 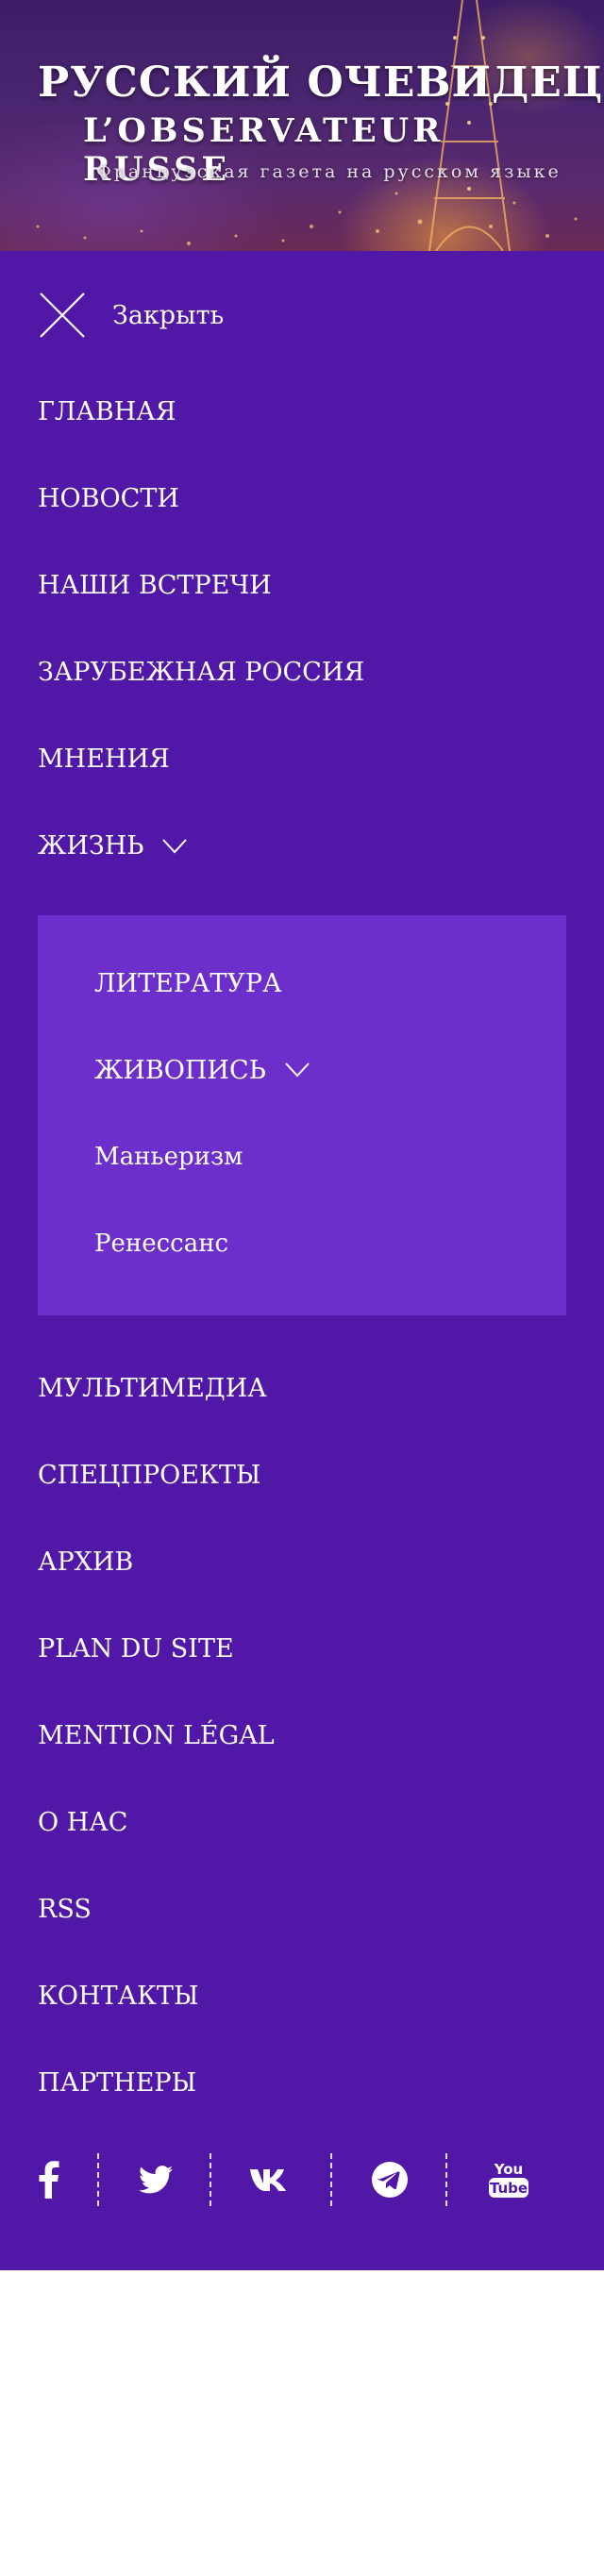 I want to click on submenu-item-zhivopis-label: ЖИВОПИСЬ, so click(x=180, y=1070).